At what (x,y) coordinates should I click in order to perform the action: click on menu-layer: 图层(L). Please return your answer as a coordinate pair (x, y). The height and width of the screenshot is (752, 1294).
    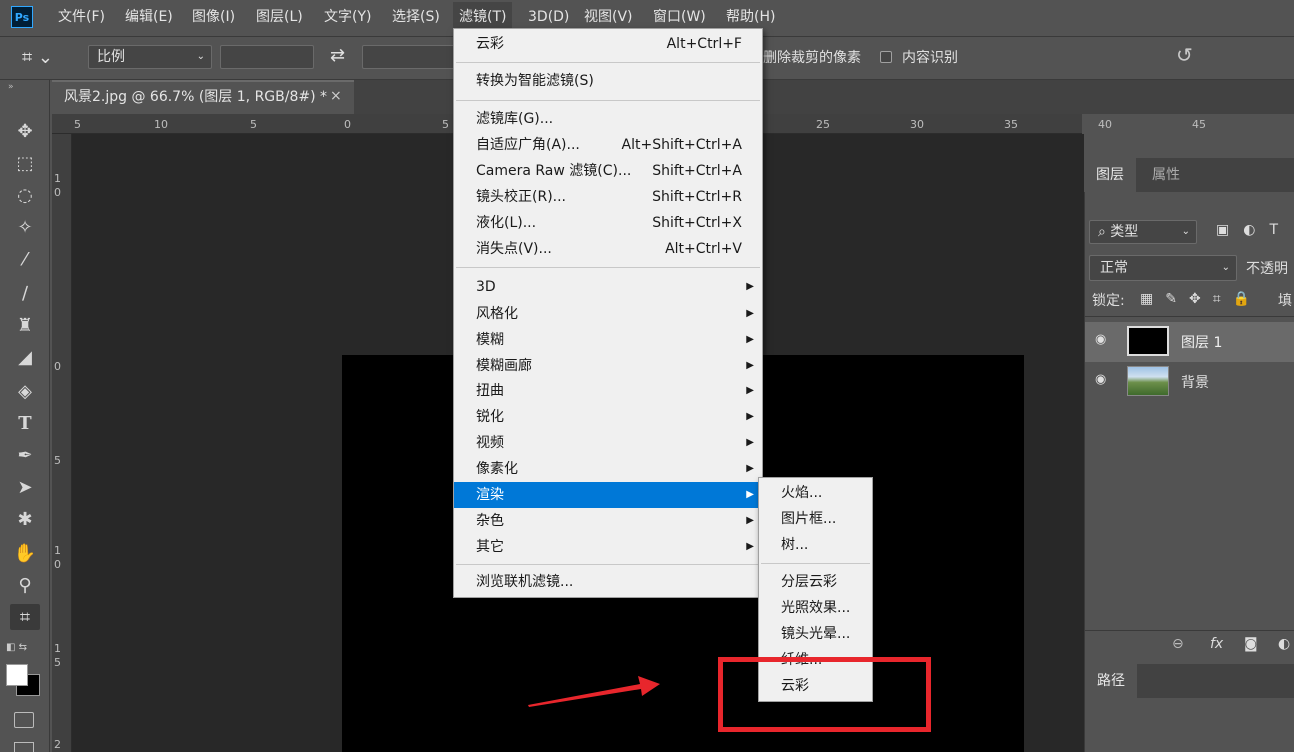
    Looking at the image, I should click on (279, 17).